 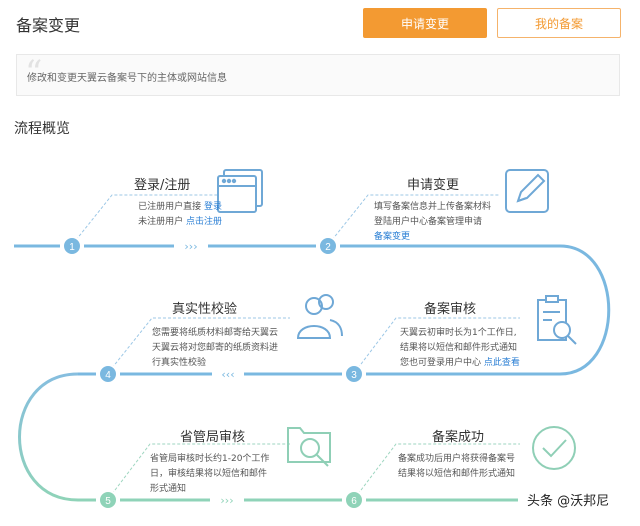 I want to click on view-here-link: 点此查看, so click(x=502, y=363).